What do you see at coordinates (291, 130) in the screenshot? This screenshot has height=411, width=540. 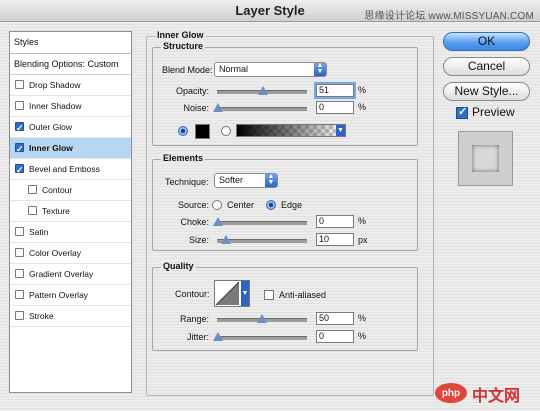 I see `gradient-picker: ▼` at bounding box center [291, 130].